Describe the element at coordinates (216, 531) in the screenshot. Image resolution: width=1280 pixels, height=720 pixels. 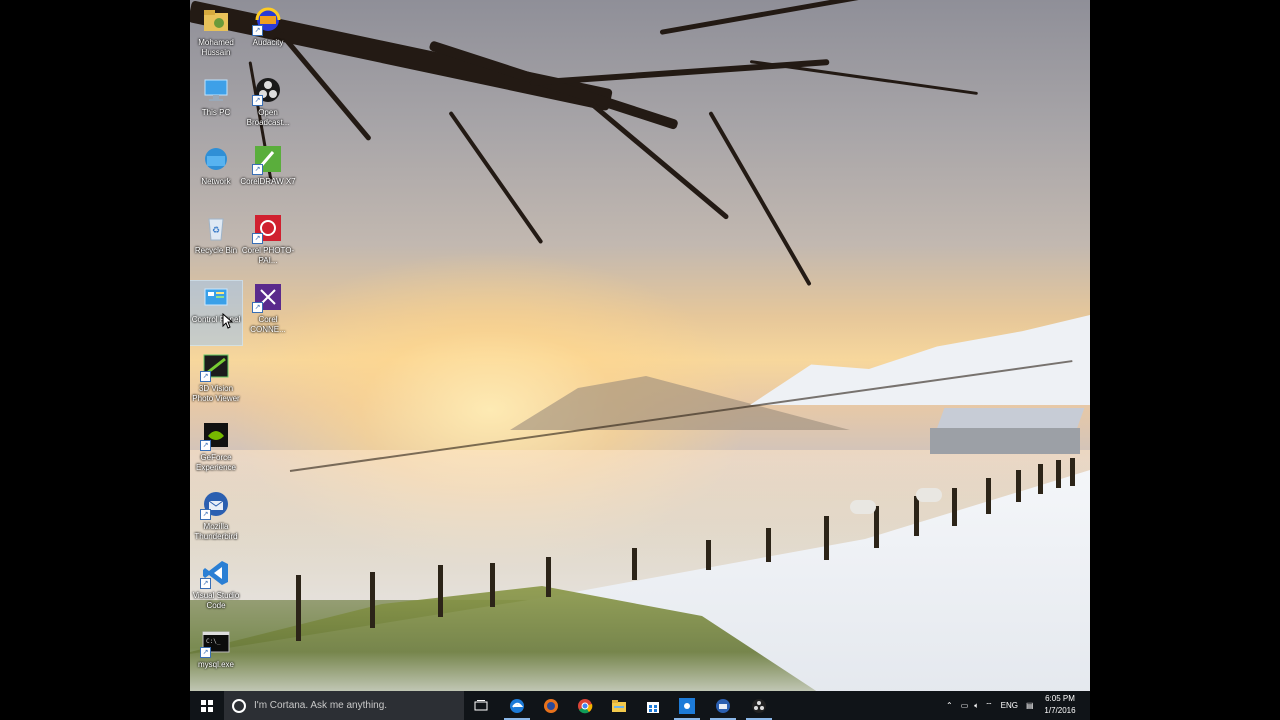
I see `icon-label: Mozilla Thunderbird` at that location.